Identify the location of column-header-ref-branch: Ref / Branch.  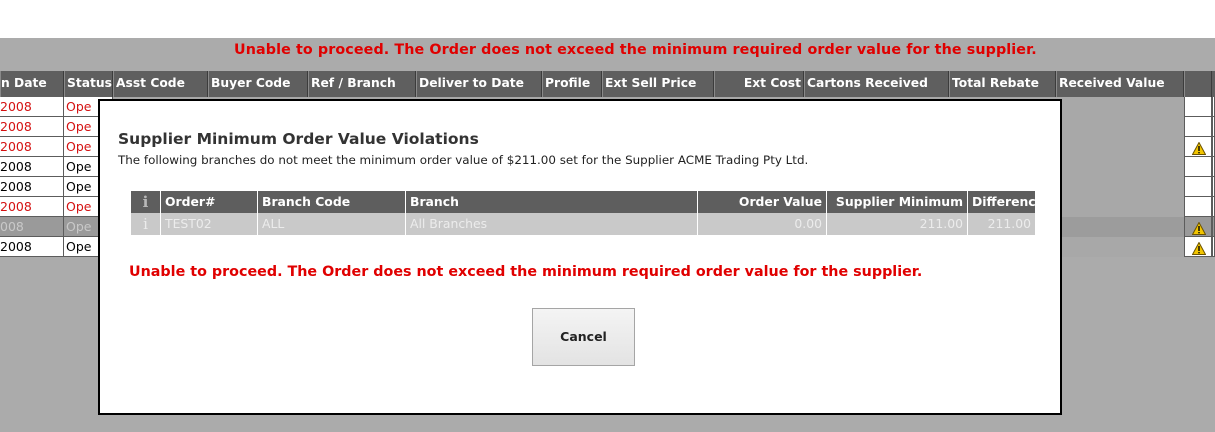
(362, 84).